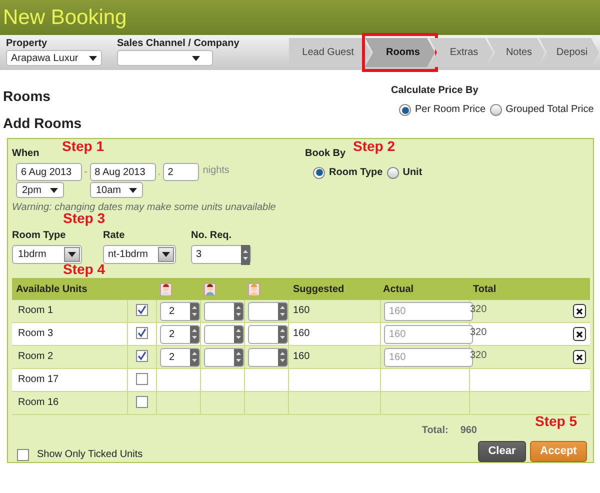 The width and height of the screenshot is (600, 493). Describe the element at coordinates (468, 431) in the screenshot. I see `total-value: 960` at that location.